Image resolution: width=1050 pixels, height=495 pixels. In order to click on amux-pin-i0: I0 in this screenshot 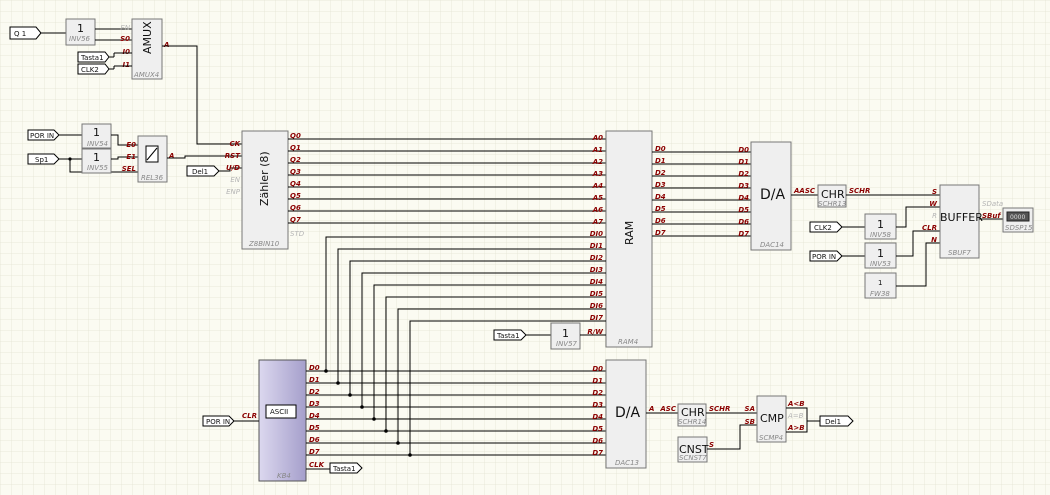, I will do `click(127, 52)`.